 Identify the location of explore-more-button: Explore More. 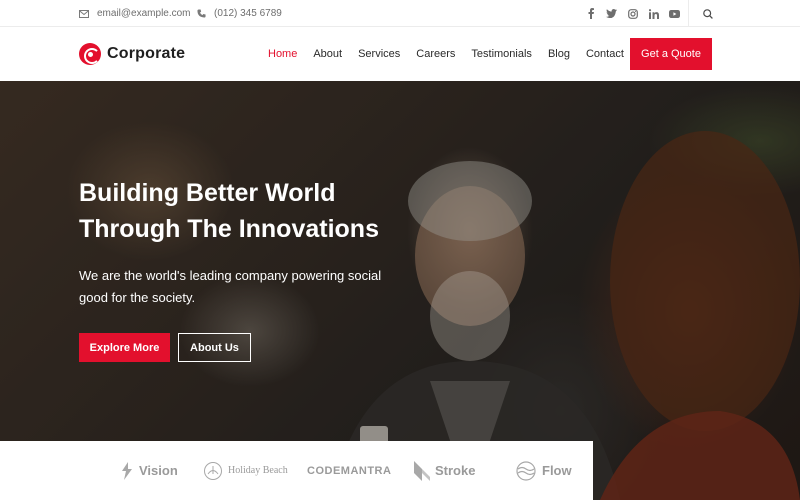
(124, 347).